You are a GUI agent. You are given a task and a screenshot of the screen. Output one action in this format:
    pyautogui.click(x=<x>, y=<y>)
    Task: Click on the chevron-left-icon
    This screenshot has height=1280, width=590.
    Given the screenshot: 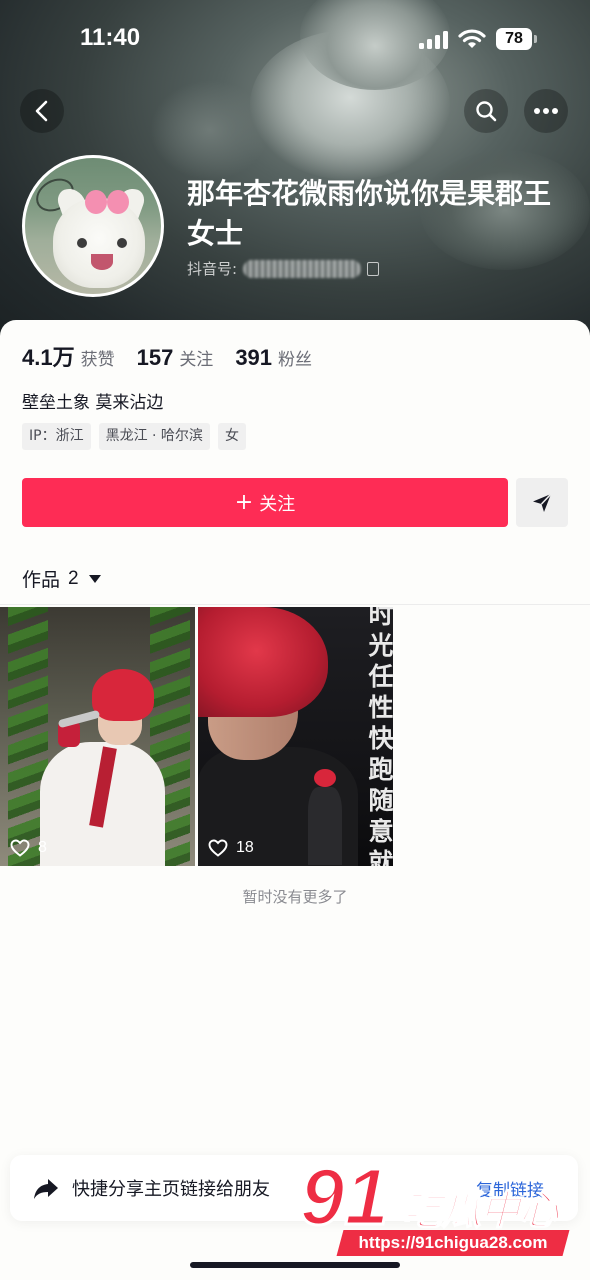 What is the action you would take?
    pyautogui.click(x=41, y=111)
    